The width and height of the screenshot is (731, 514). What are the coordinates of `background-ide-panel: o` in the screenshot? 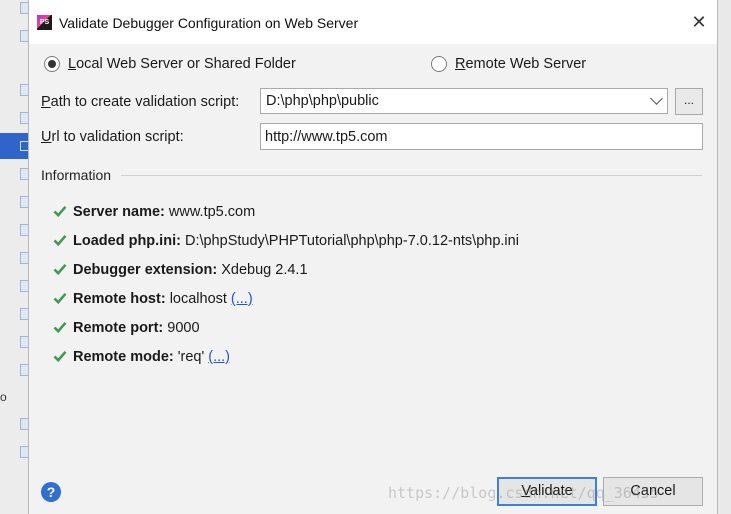 It's located at (15, 257).